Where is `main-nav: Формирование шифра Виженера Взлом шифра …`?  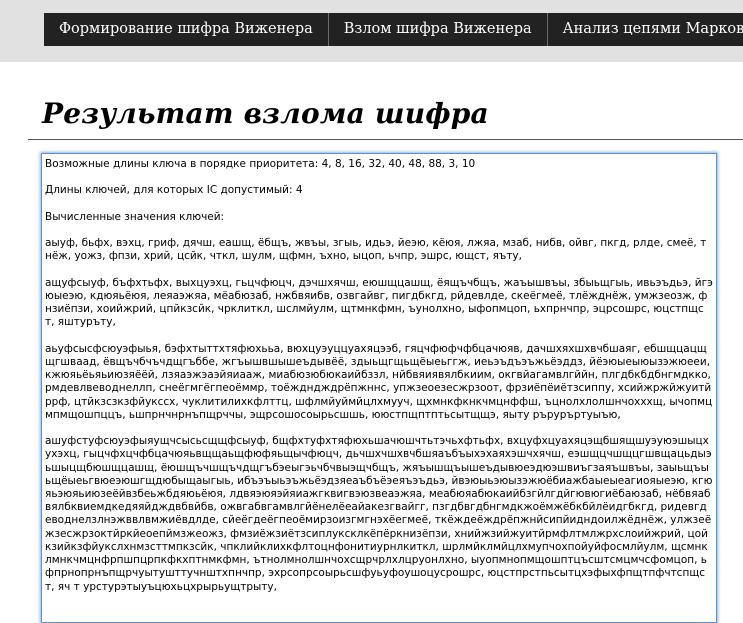
main-nav: Формирование шифра Виженера Взлом шифра … is located at coordinates (393, 29).